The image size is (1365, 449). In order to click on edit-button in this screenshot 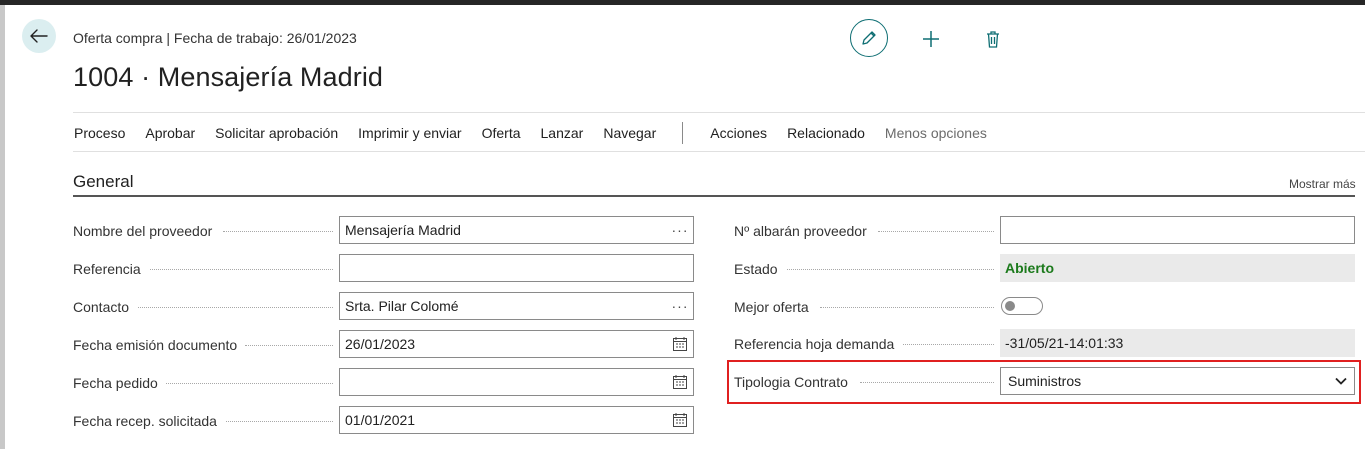, I will do `click(869, 38)`.